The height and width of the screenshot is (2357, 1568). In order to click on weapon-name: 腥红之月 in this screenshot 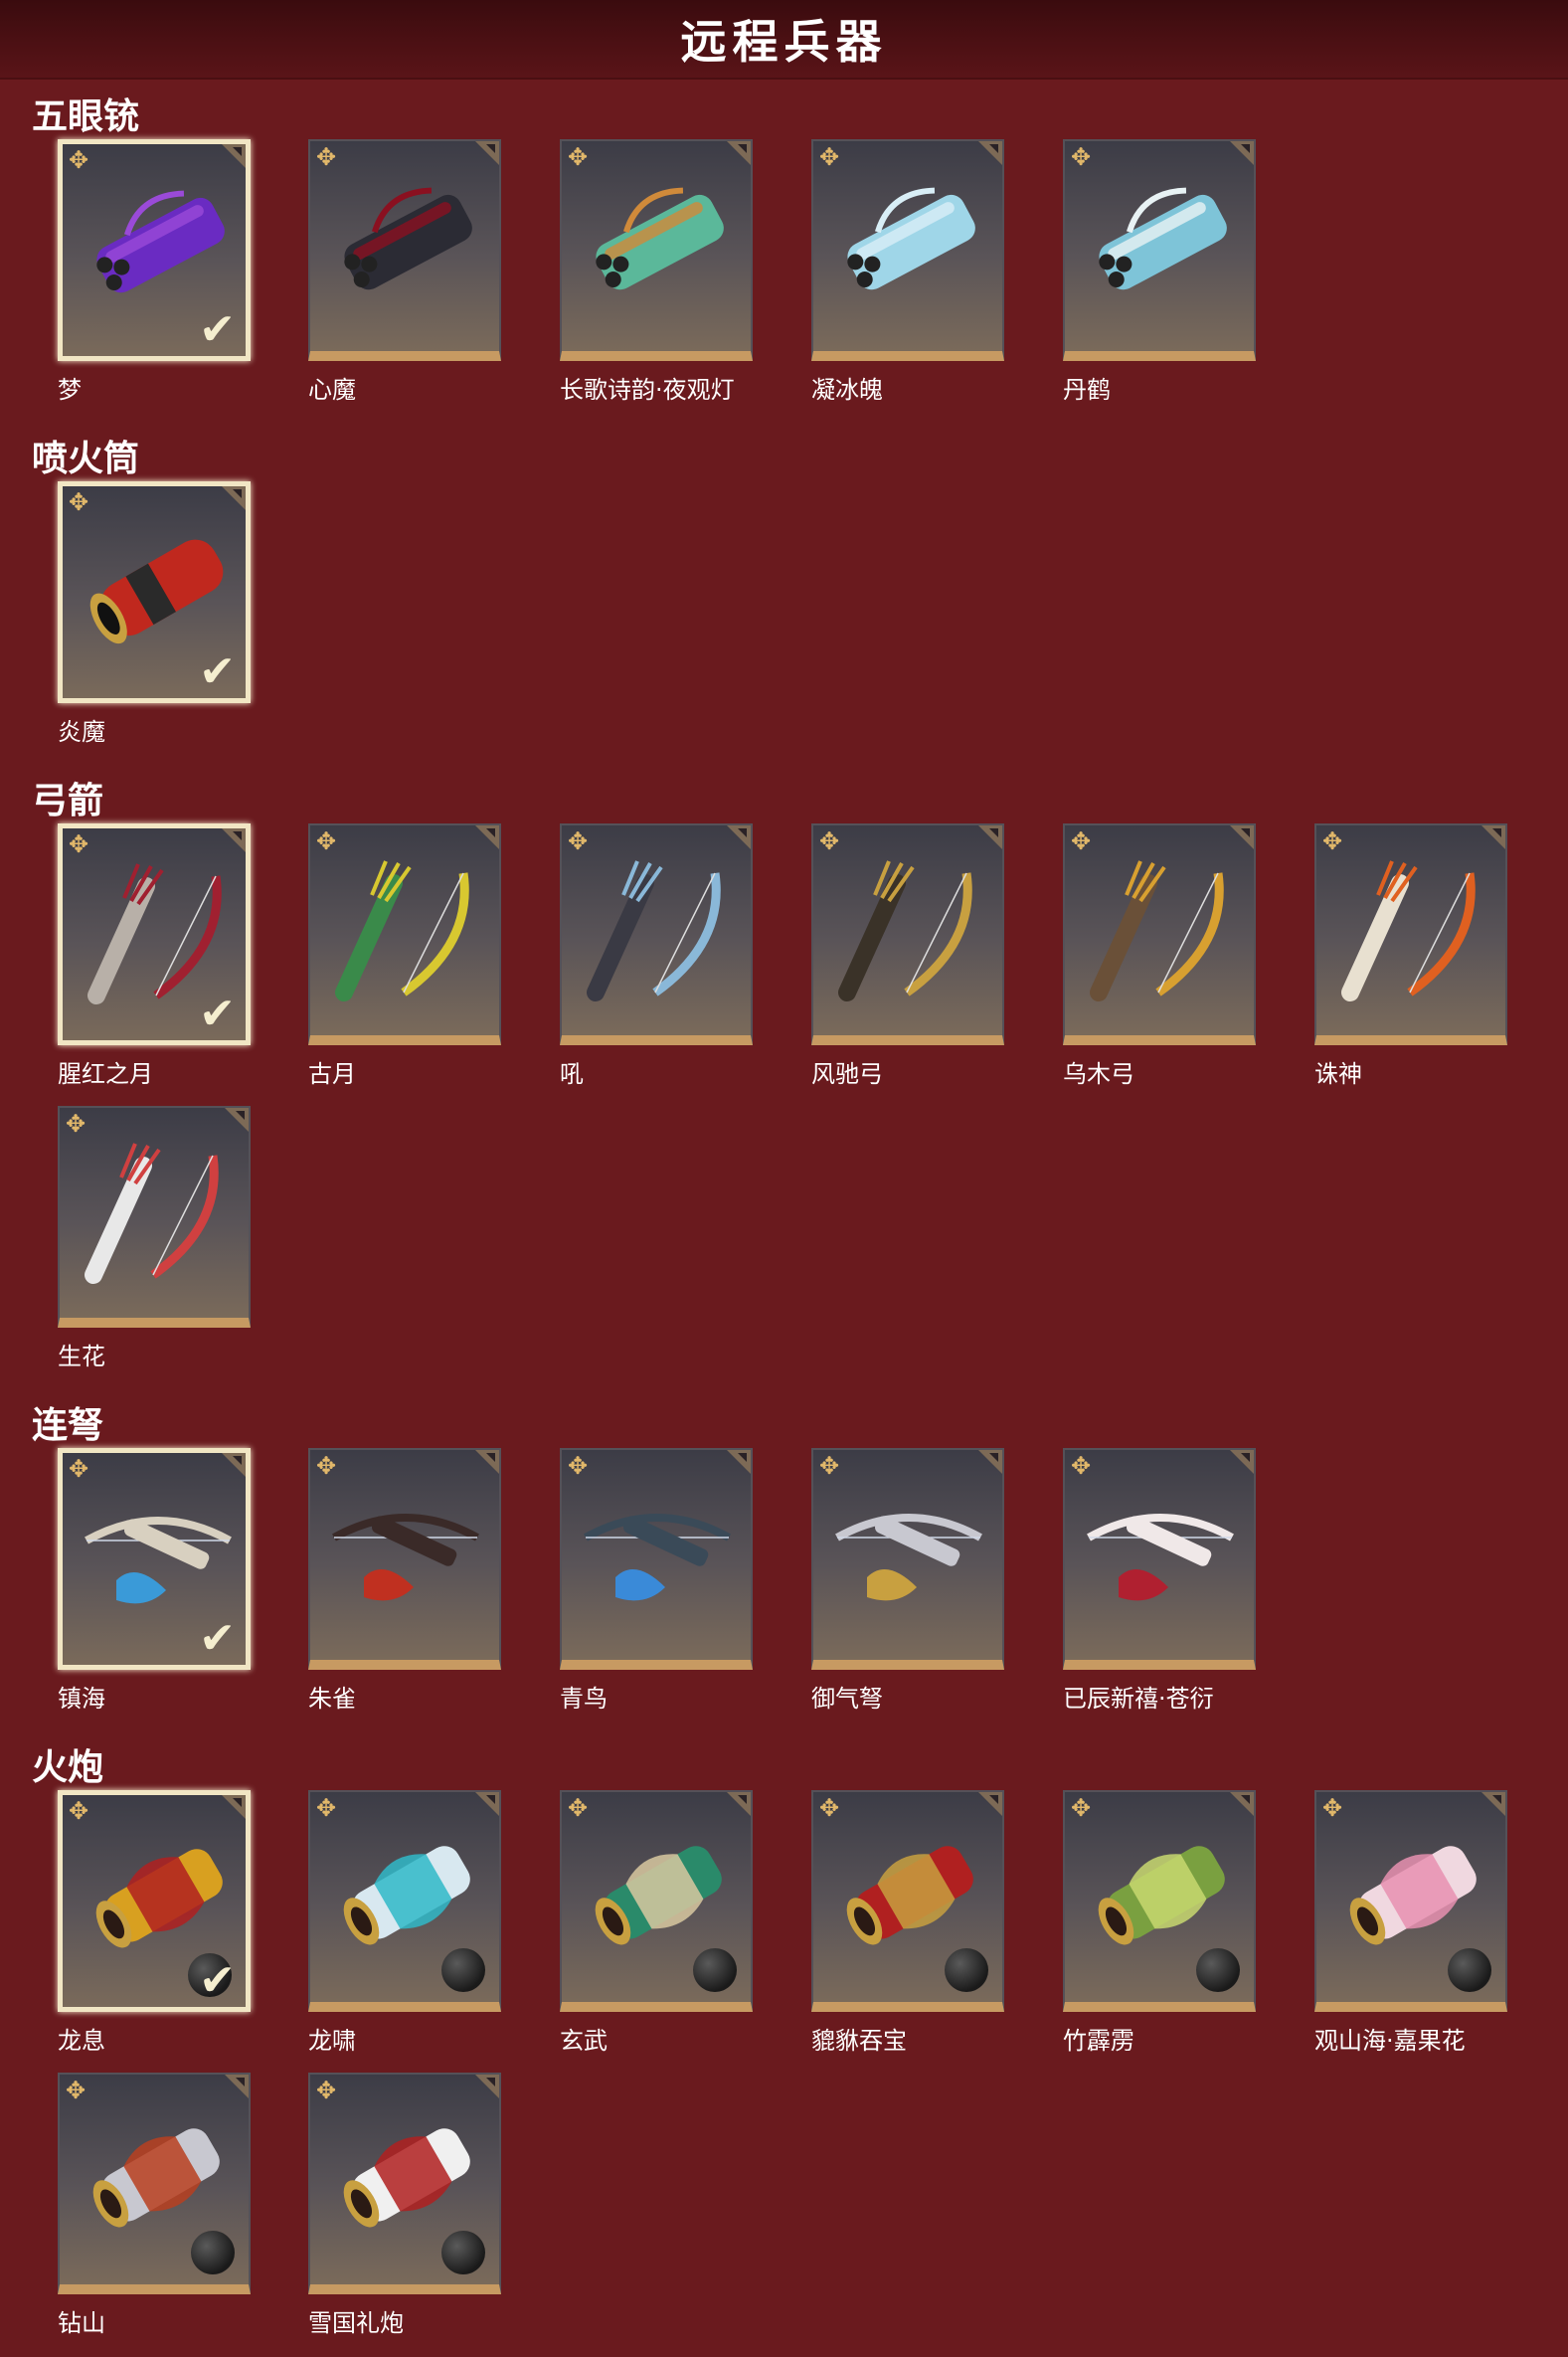, I will do `click(105, 1074)`.